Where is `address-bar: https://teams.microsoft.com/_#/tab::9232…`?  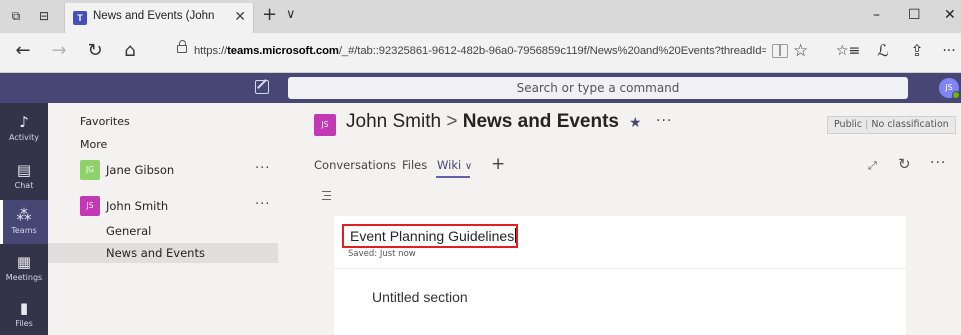
address-bar: https://teams.microsoft.com/_#/tab::9232… is located at coordinates (488, 53).